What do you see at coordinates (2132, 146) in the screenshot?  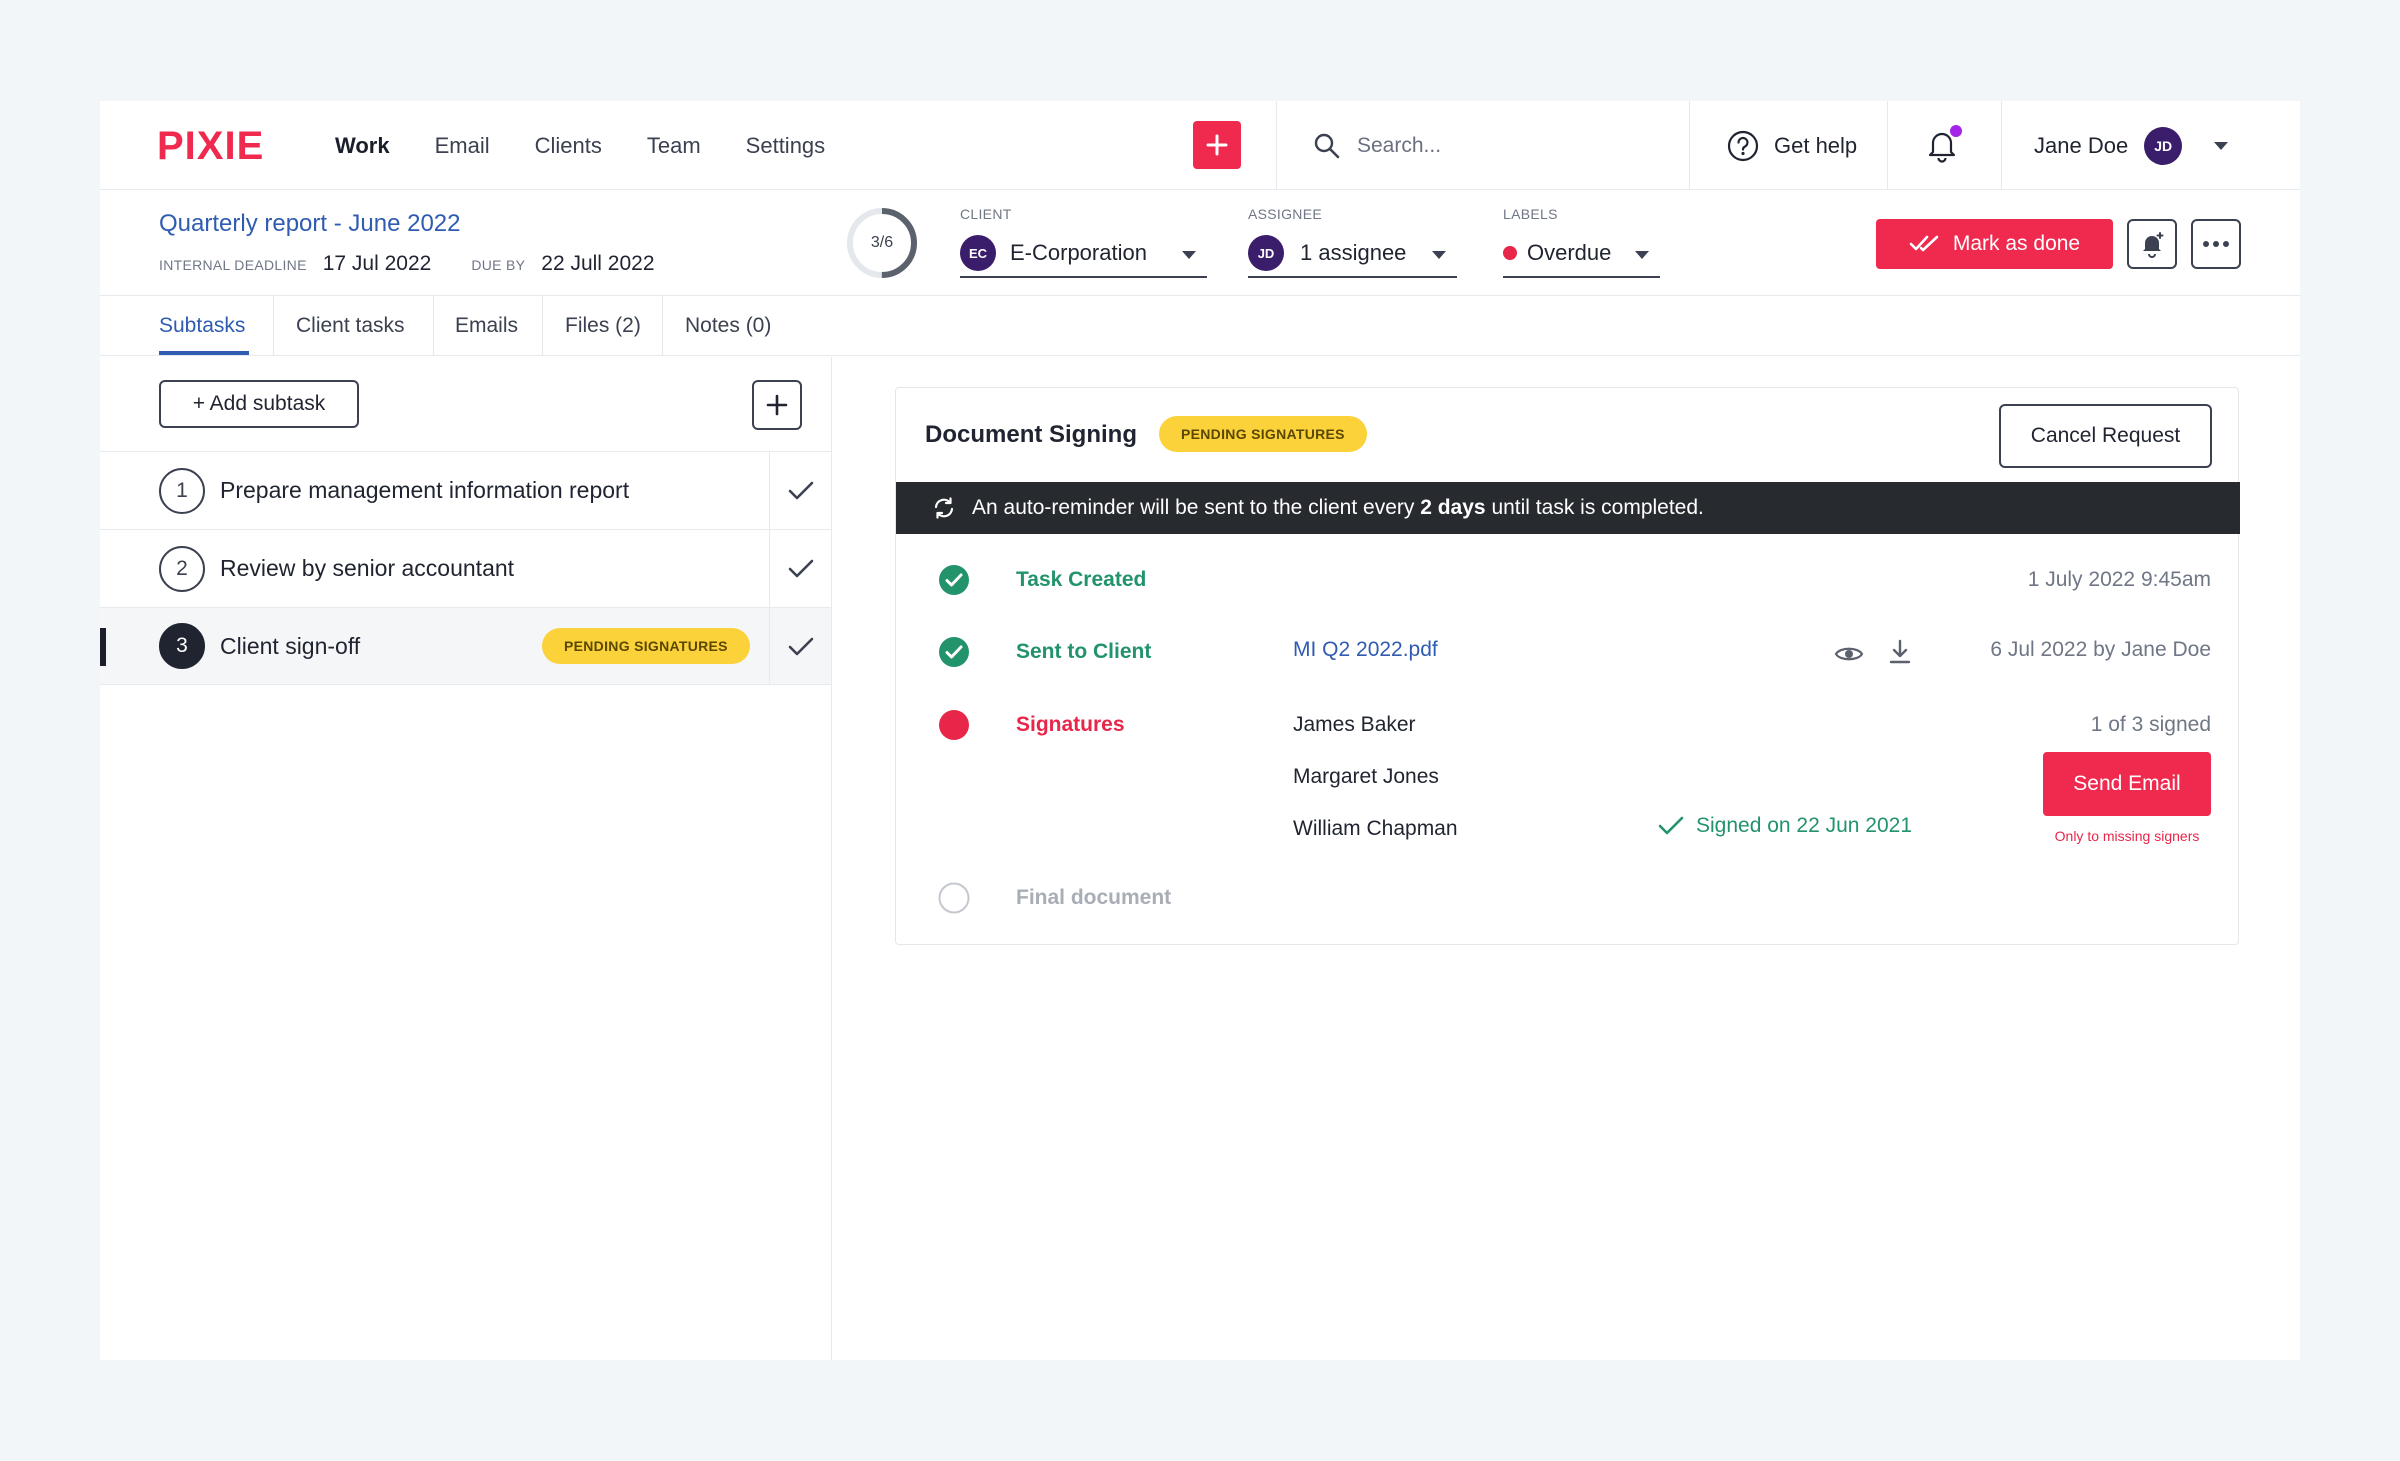 I see `user-menu: Jane Doe JD` at bounding box center [2132, 146].